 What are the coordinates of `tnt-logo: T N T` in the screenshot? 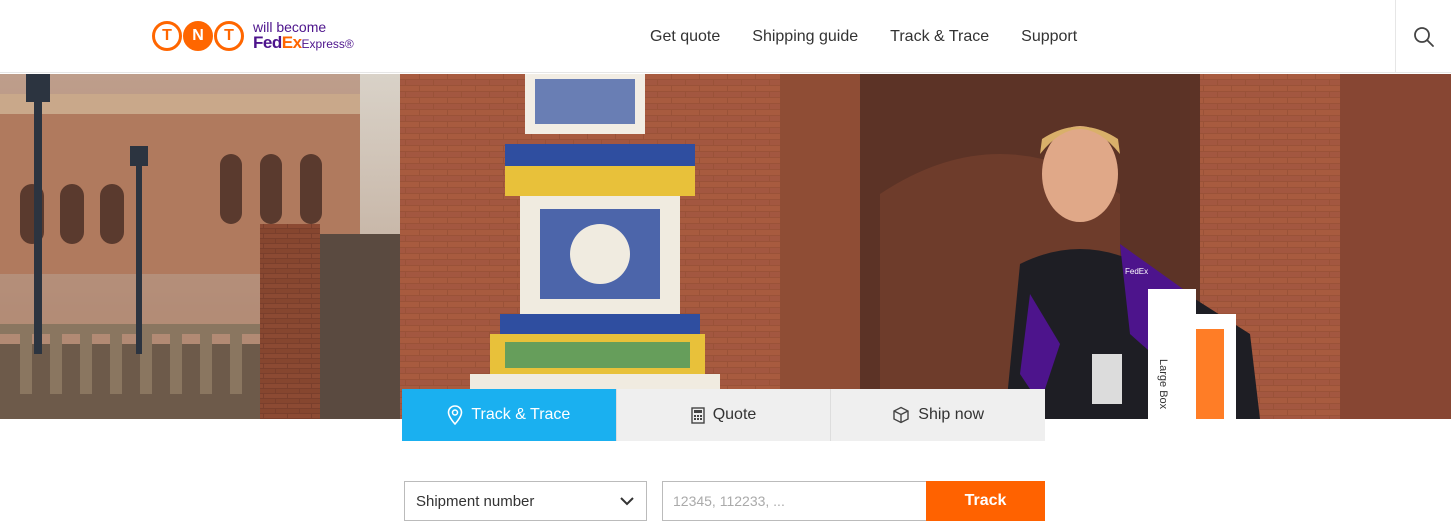 It's located at (198, 36).